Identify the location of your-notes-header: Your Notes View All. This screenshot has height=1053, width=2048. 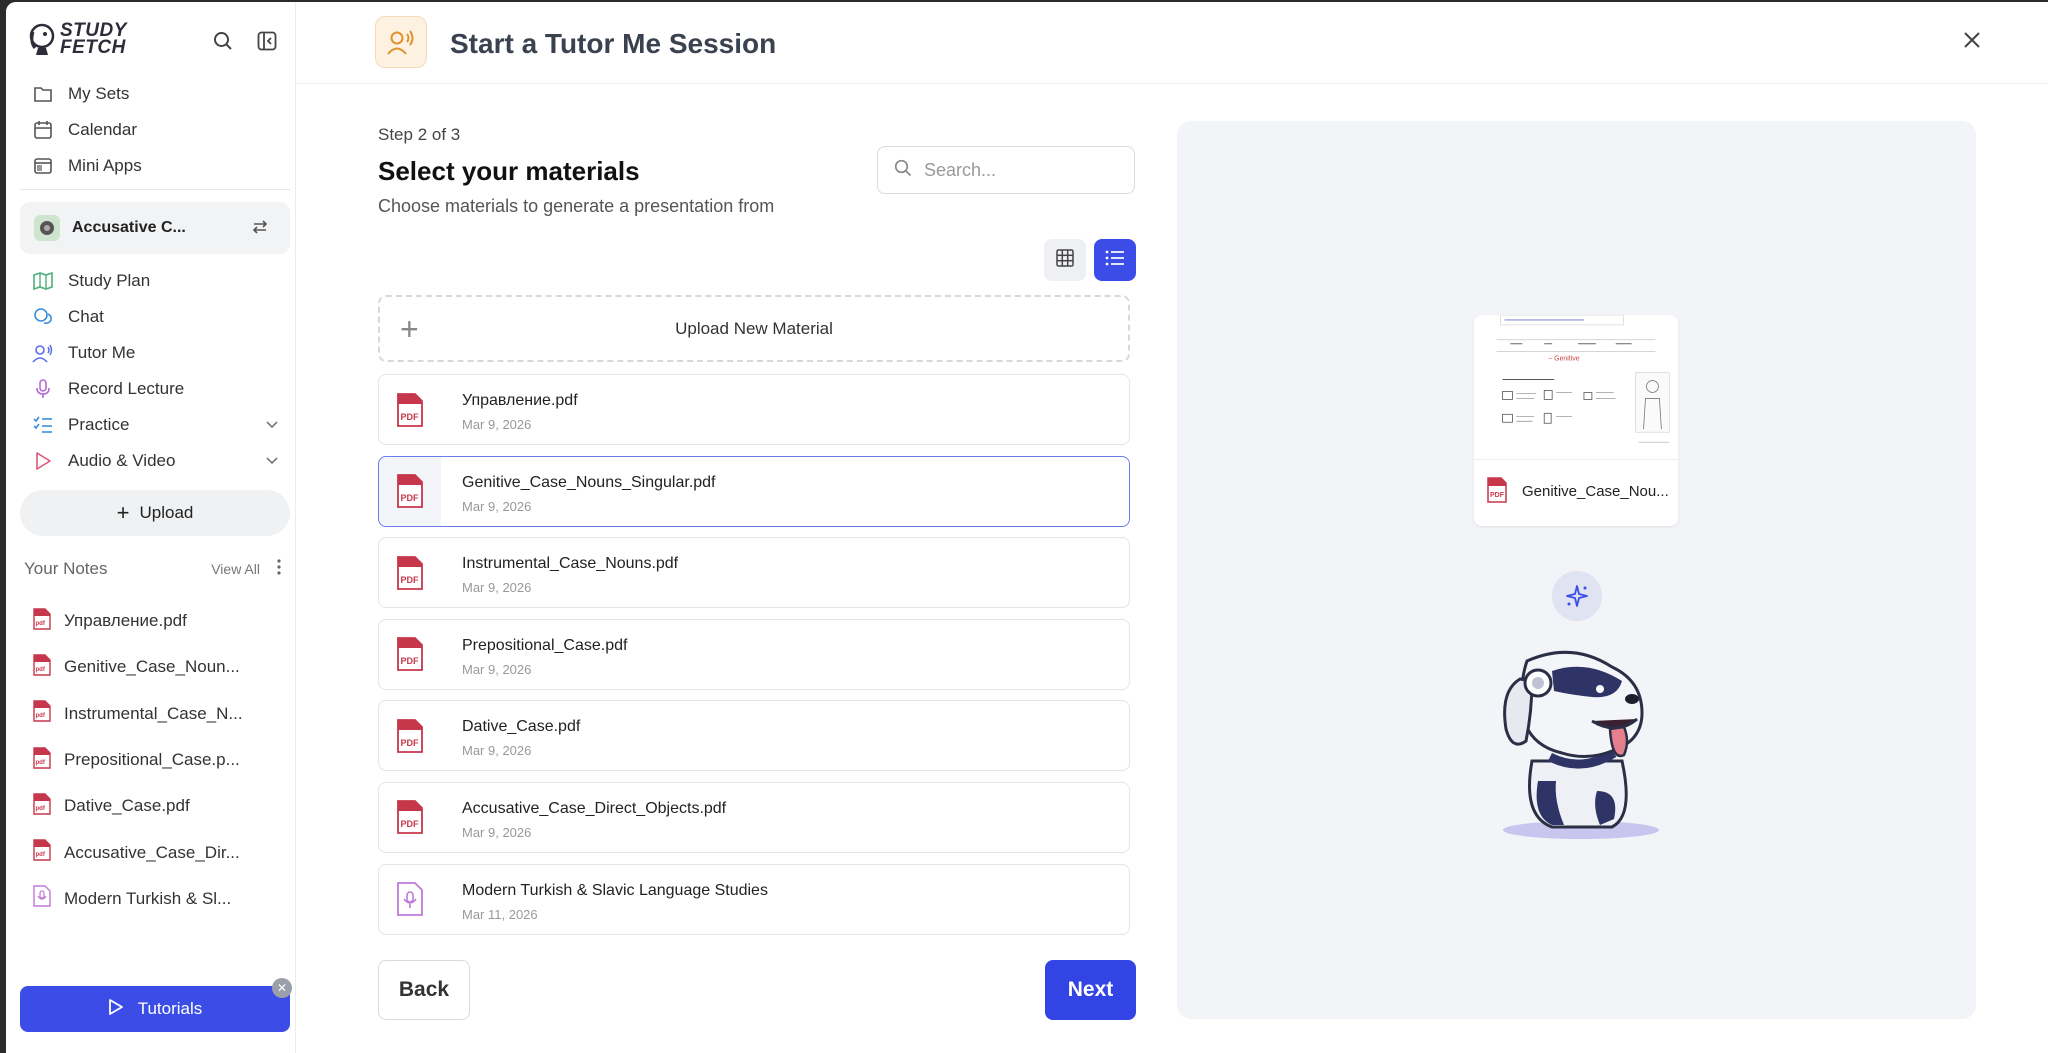
(155, 569).